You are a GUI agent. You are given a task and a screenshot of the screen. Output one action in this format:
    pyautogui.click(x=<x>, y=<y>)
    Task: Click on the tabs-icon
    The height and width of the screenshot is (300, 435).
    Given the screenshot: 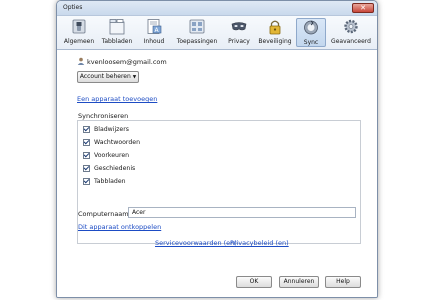 What is the action you would take?
    pyautogui.click(x=117, y=27)
    